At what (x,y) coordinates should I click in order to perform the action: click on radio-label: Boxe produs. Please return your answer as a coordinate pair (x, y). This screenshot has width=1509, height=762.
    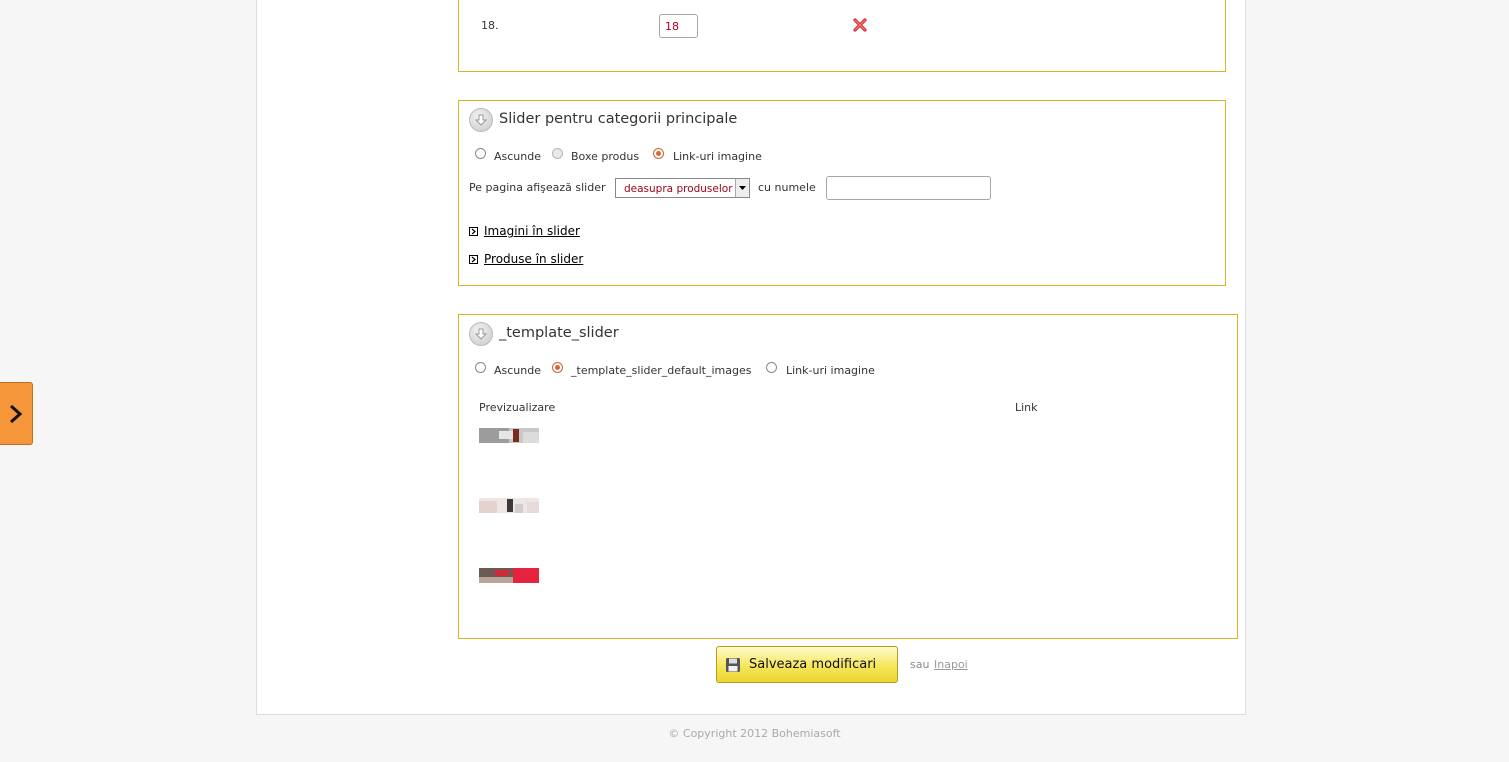
    Looking at the image, I should click on (605, 156).